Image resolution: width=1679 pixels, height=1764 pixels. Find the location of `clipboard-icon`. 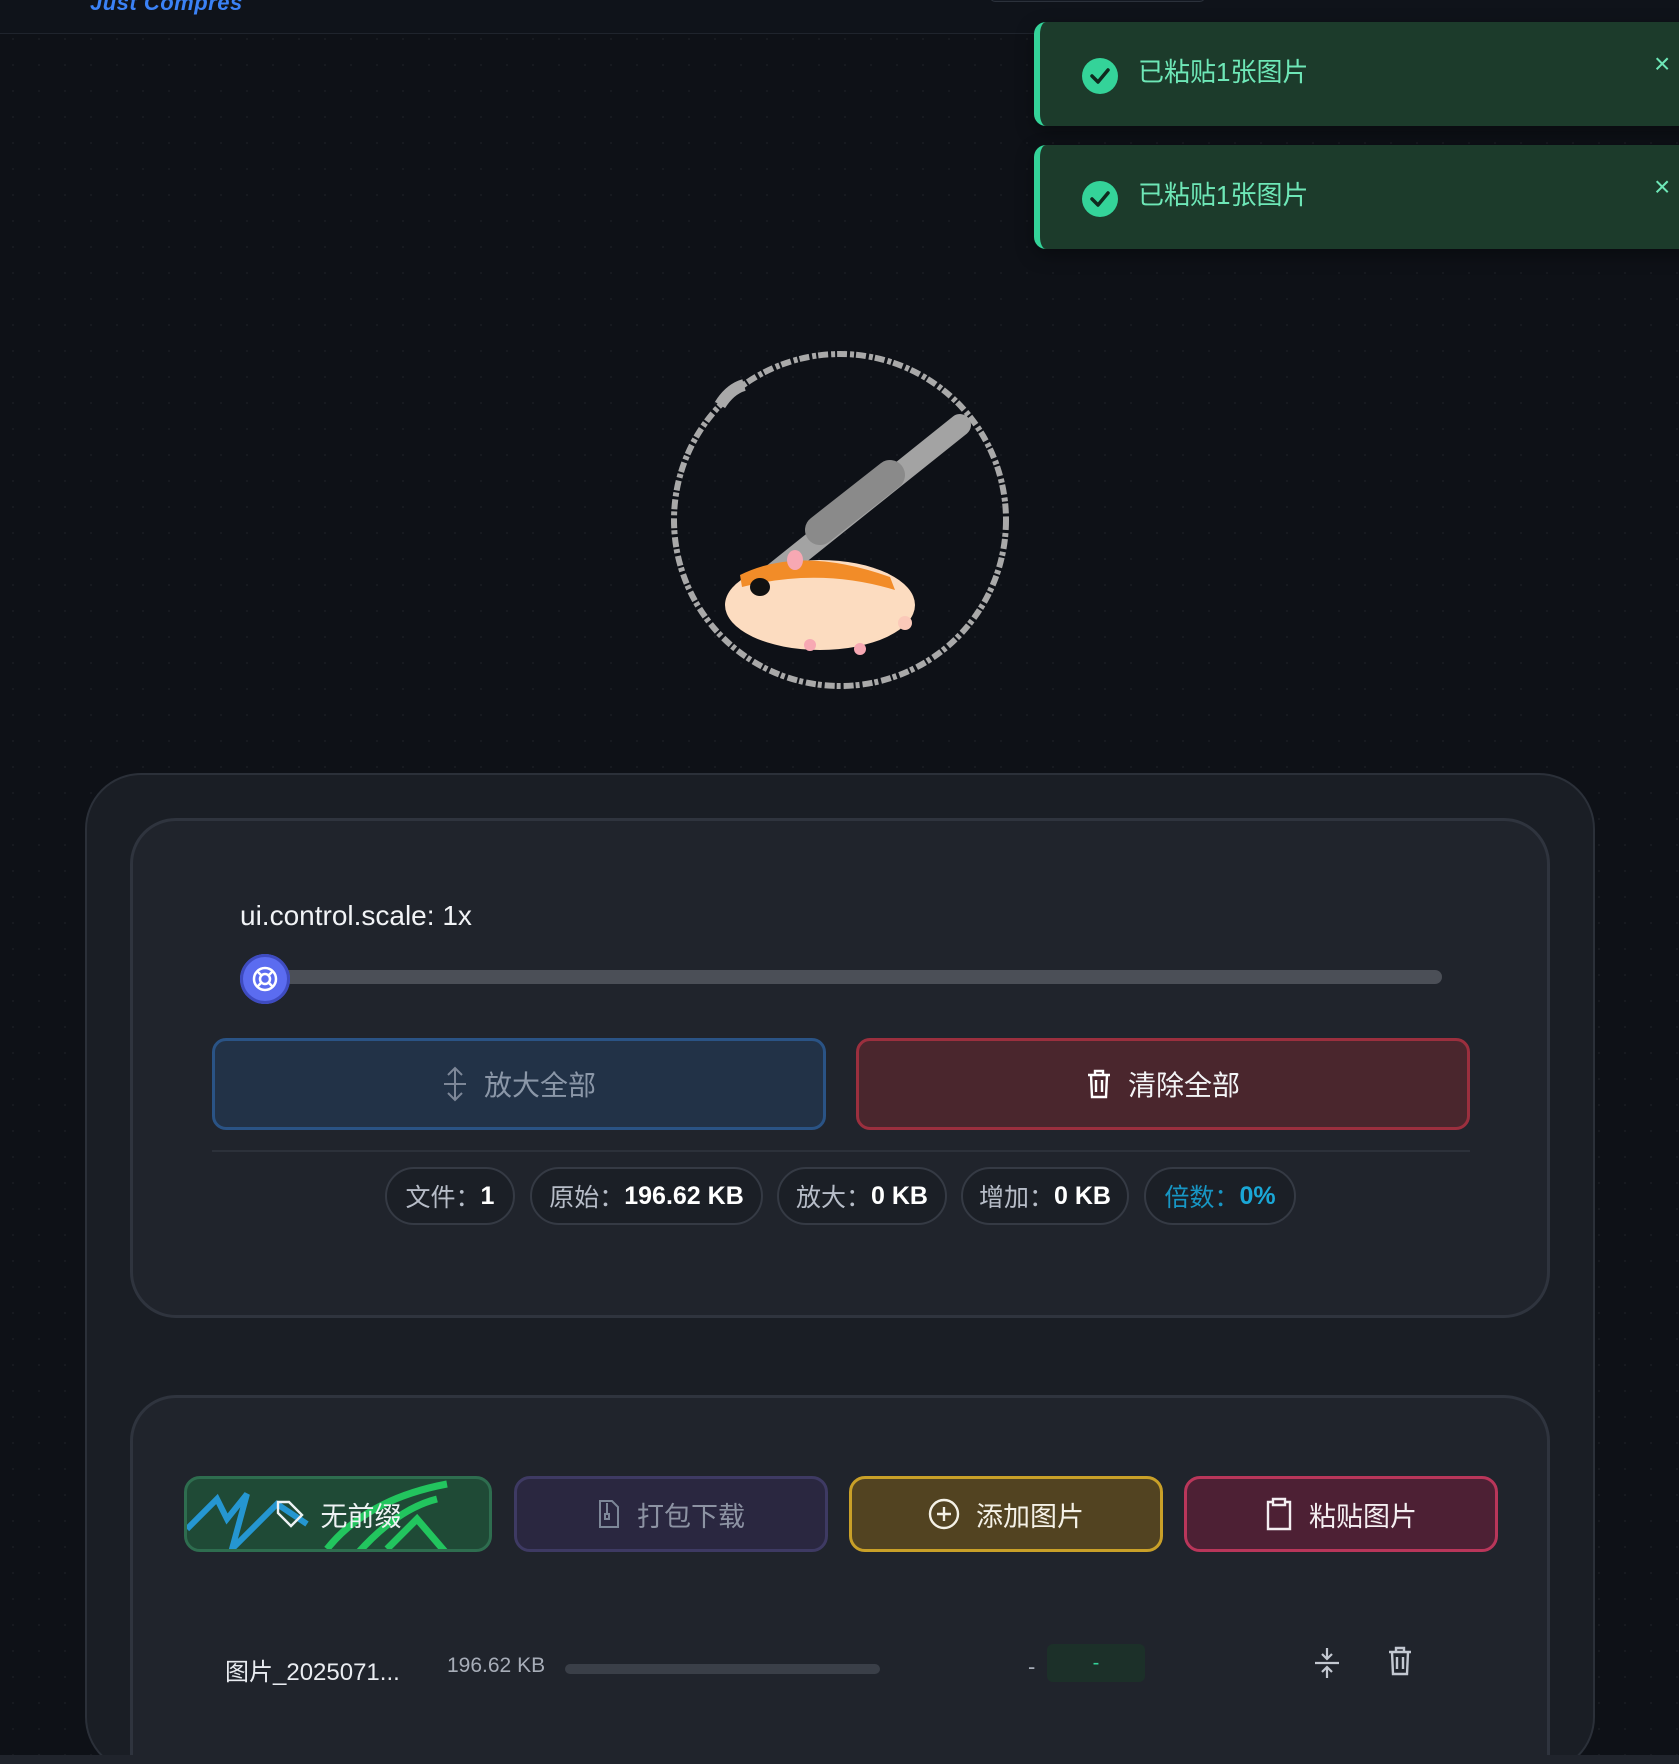

clipboard-icon is located at coordinates (1279, 1514).